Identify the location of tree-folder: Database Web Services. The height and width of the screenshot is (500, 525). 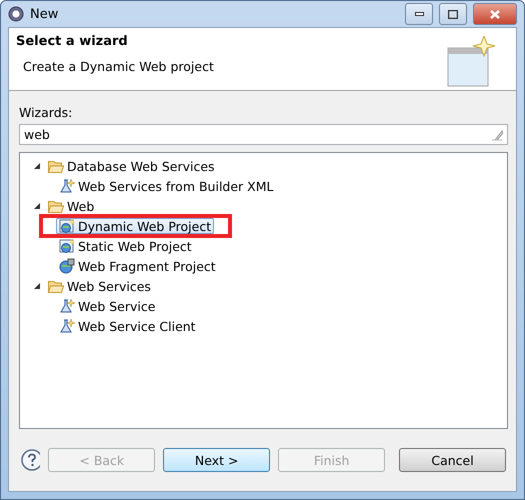
(131, 166).